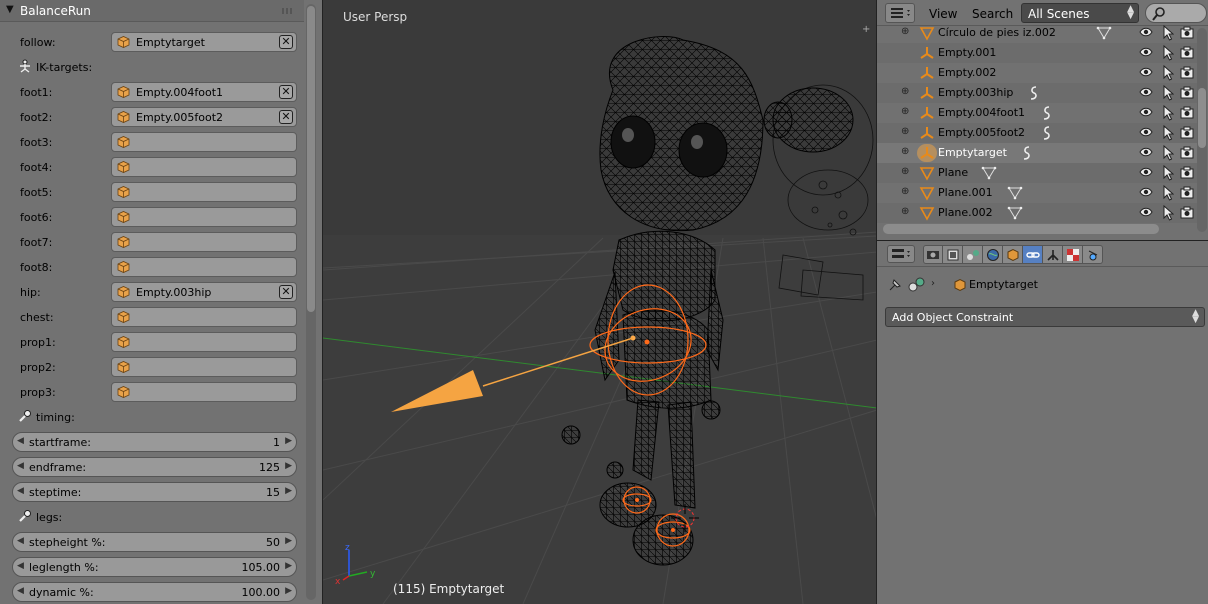 Image resolution: width=1208 pixels, height=604 pixels. Describe the element at coordinates (973, 254) in the screenshot. I see `scene-tab-icon` at that location.